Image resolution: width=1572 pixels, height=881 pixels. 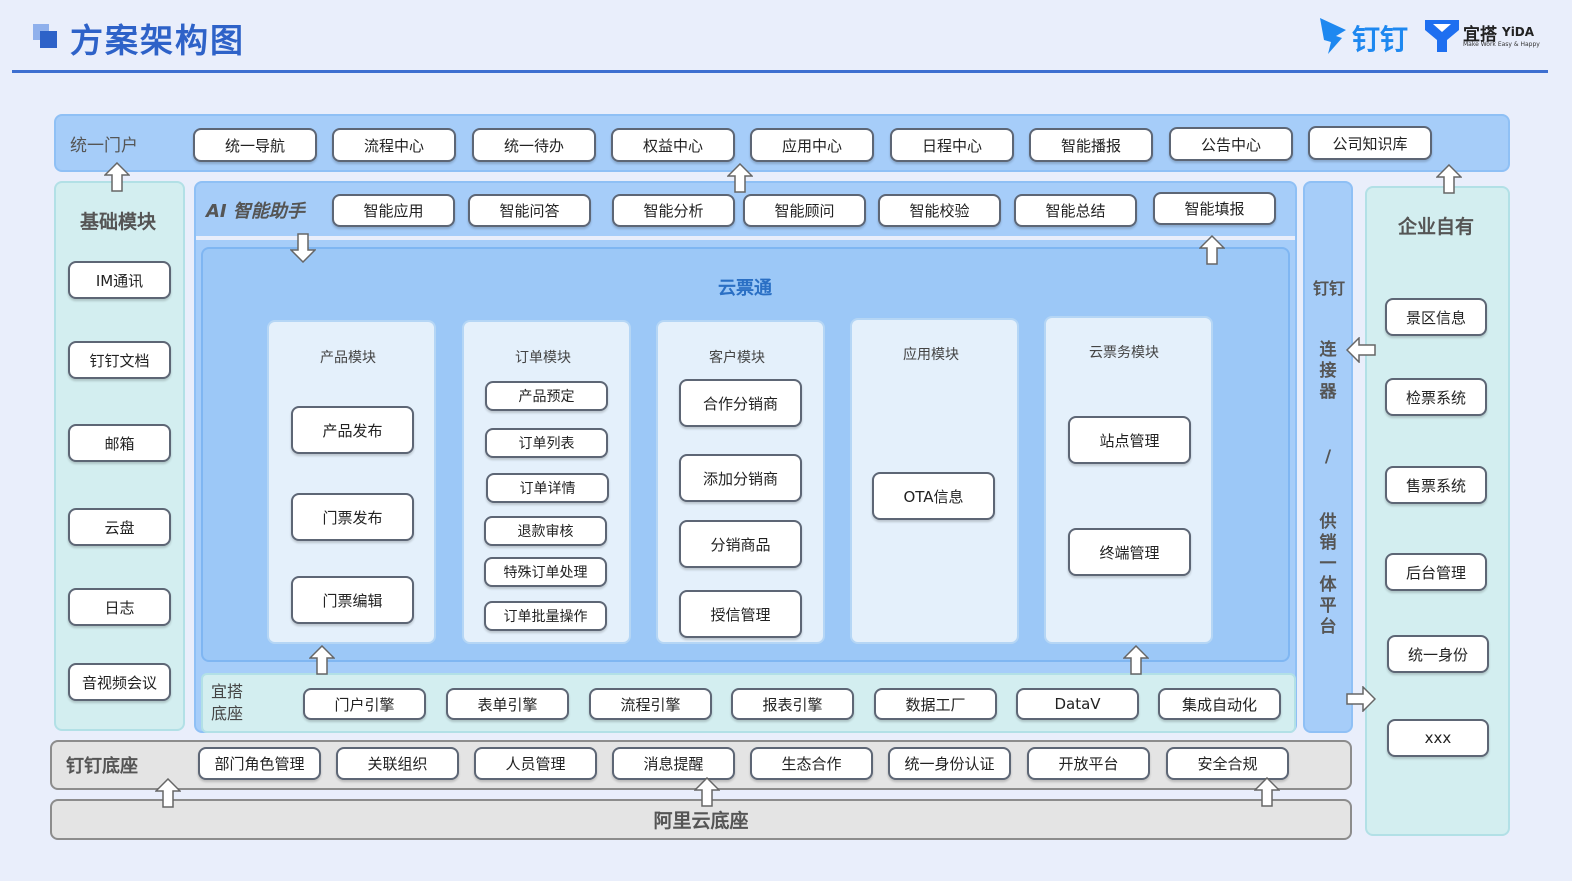 I want to click on basic-item-cloud-disk: 云盘, so click(x=119, y=527).